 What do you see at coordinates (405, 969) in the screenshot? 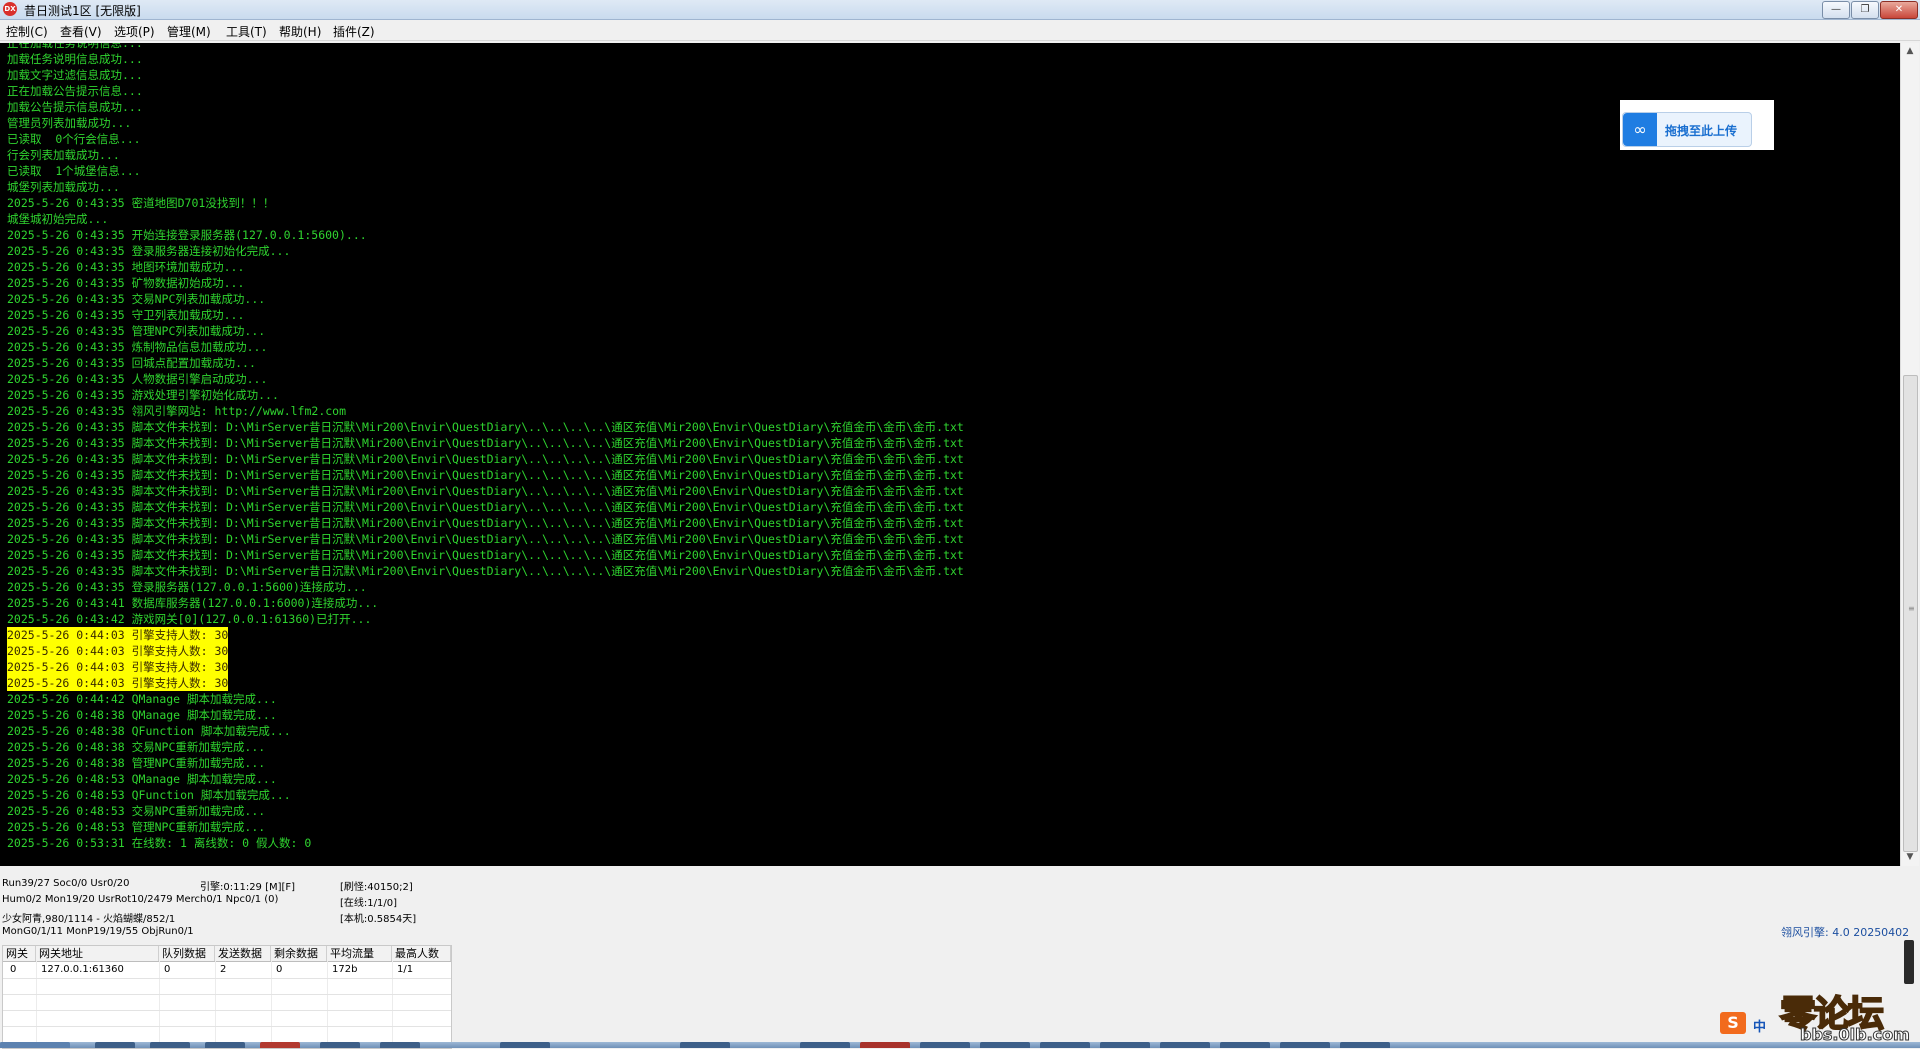
I see `table-cell: 1/1` at bounding box center [405, 969].